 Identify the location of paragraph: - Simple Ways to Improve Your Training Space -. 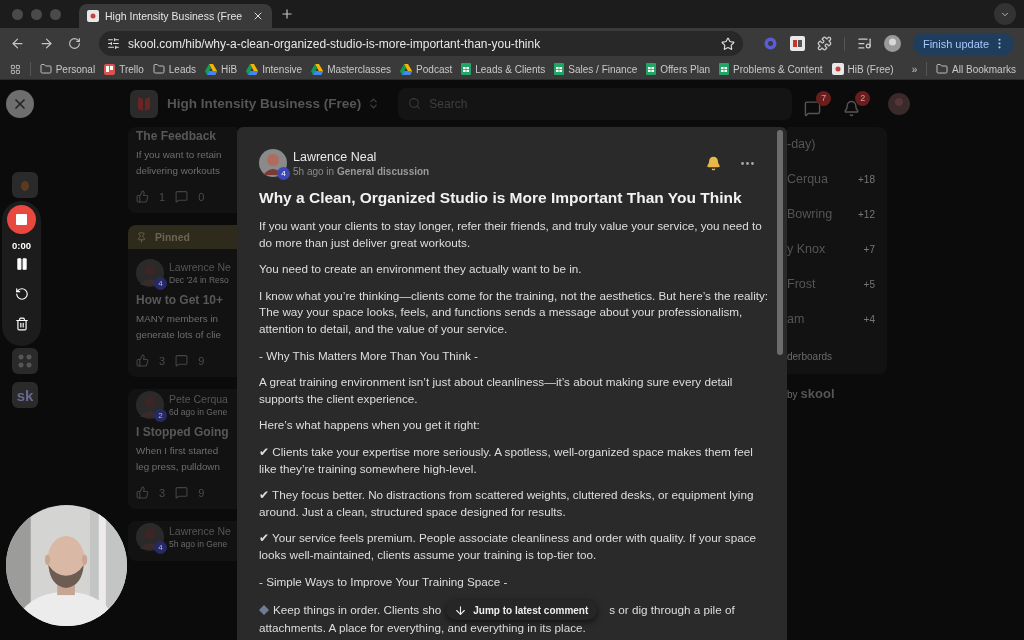
(384, 581).